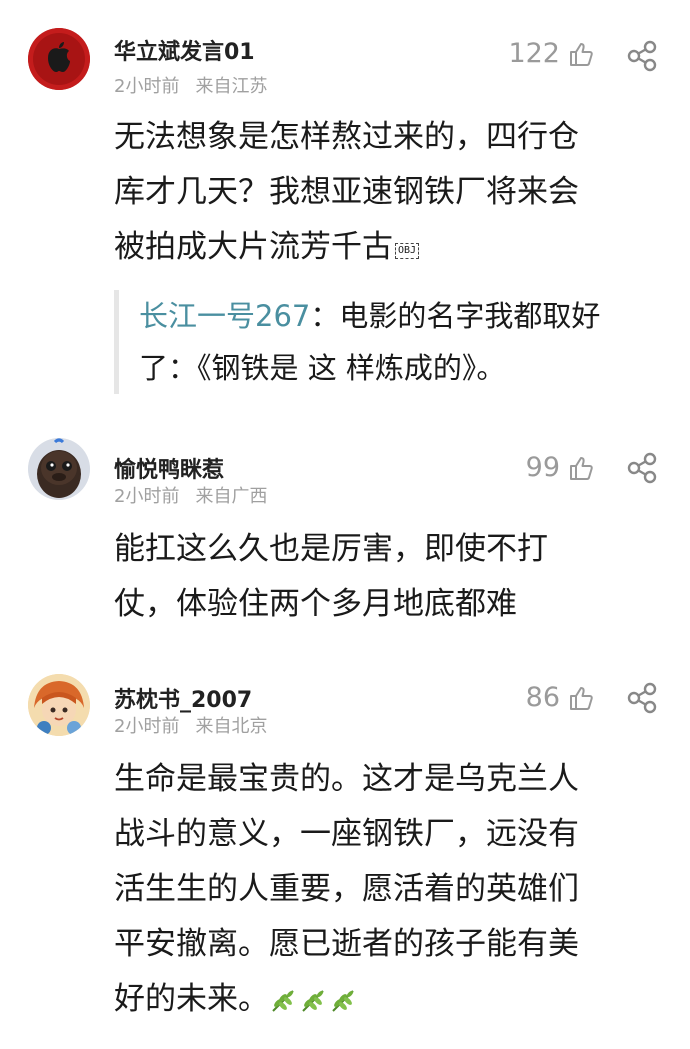  Describe the element at coordinates (315, 604) in the screenshot. I see `comment-line: 仗，体验住两个多月地底都难` at that location.